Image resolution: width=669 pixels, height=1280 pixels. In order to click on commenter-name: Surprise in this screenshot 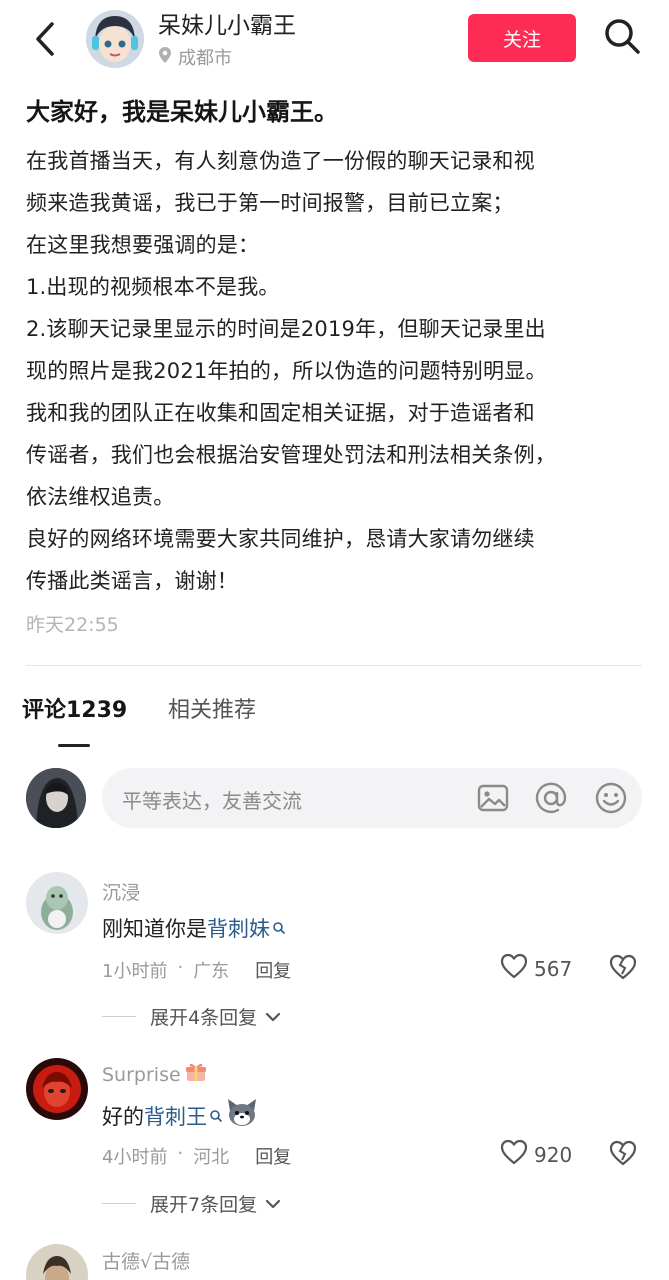, I will do `click(154, 1074)`.